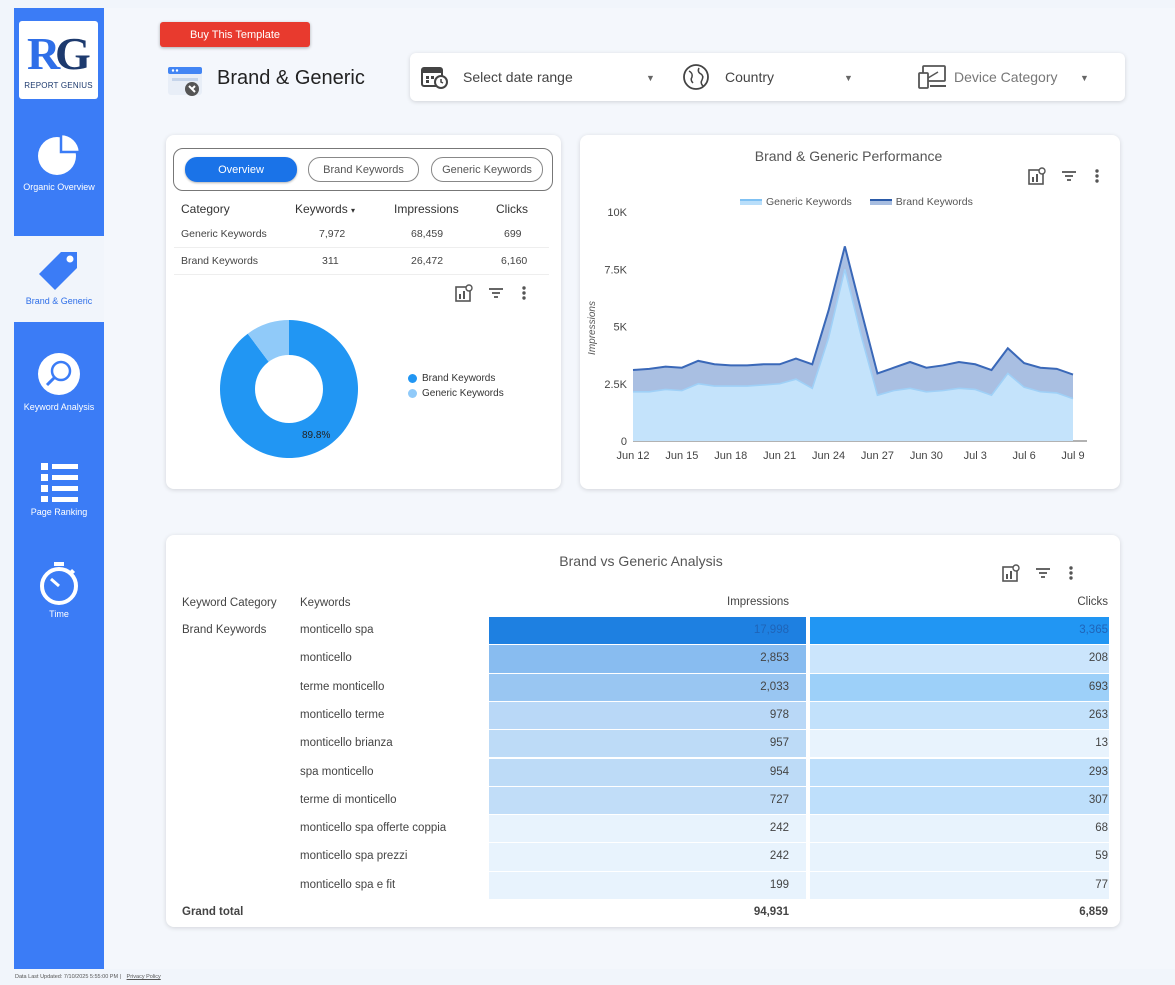  I want to click on impressions-cell: 727, so click(779, 799).